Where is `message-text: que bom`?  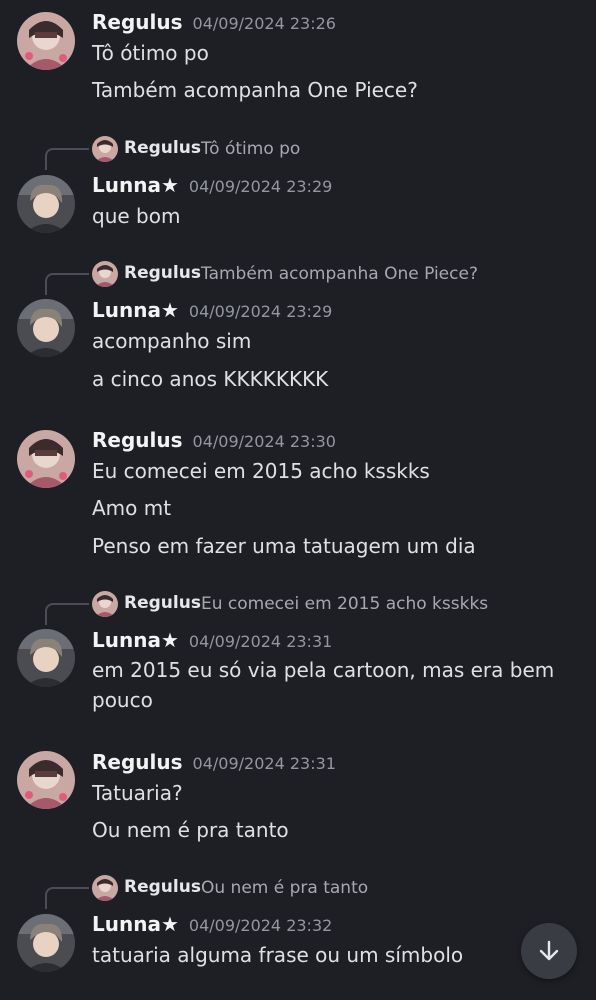 message-text: que bom is located at coordinates (136, 216).